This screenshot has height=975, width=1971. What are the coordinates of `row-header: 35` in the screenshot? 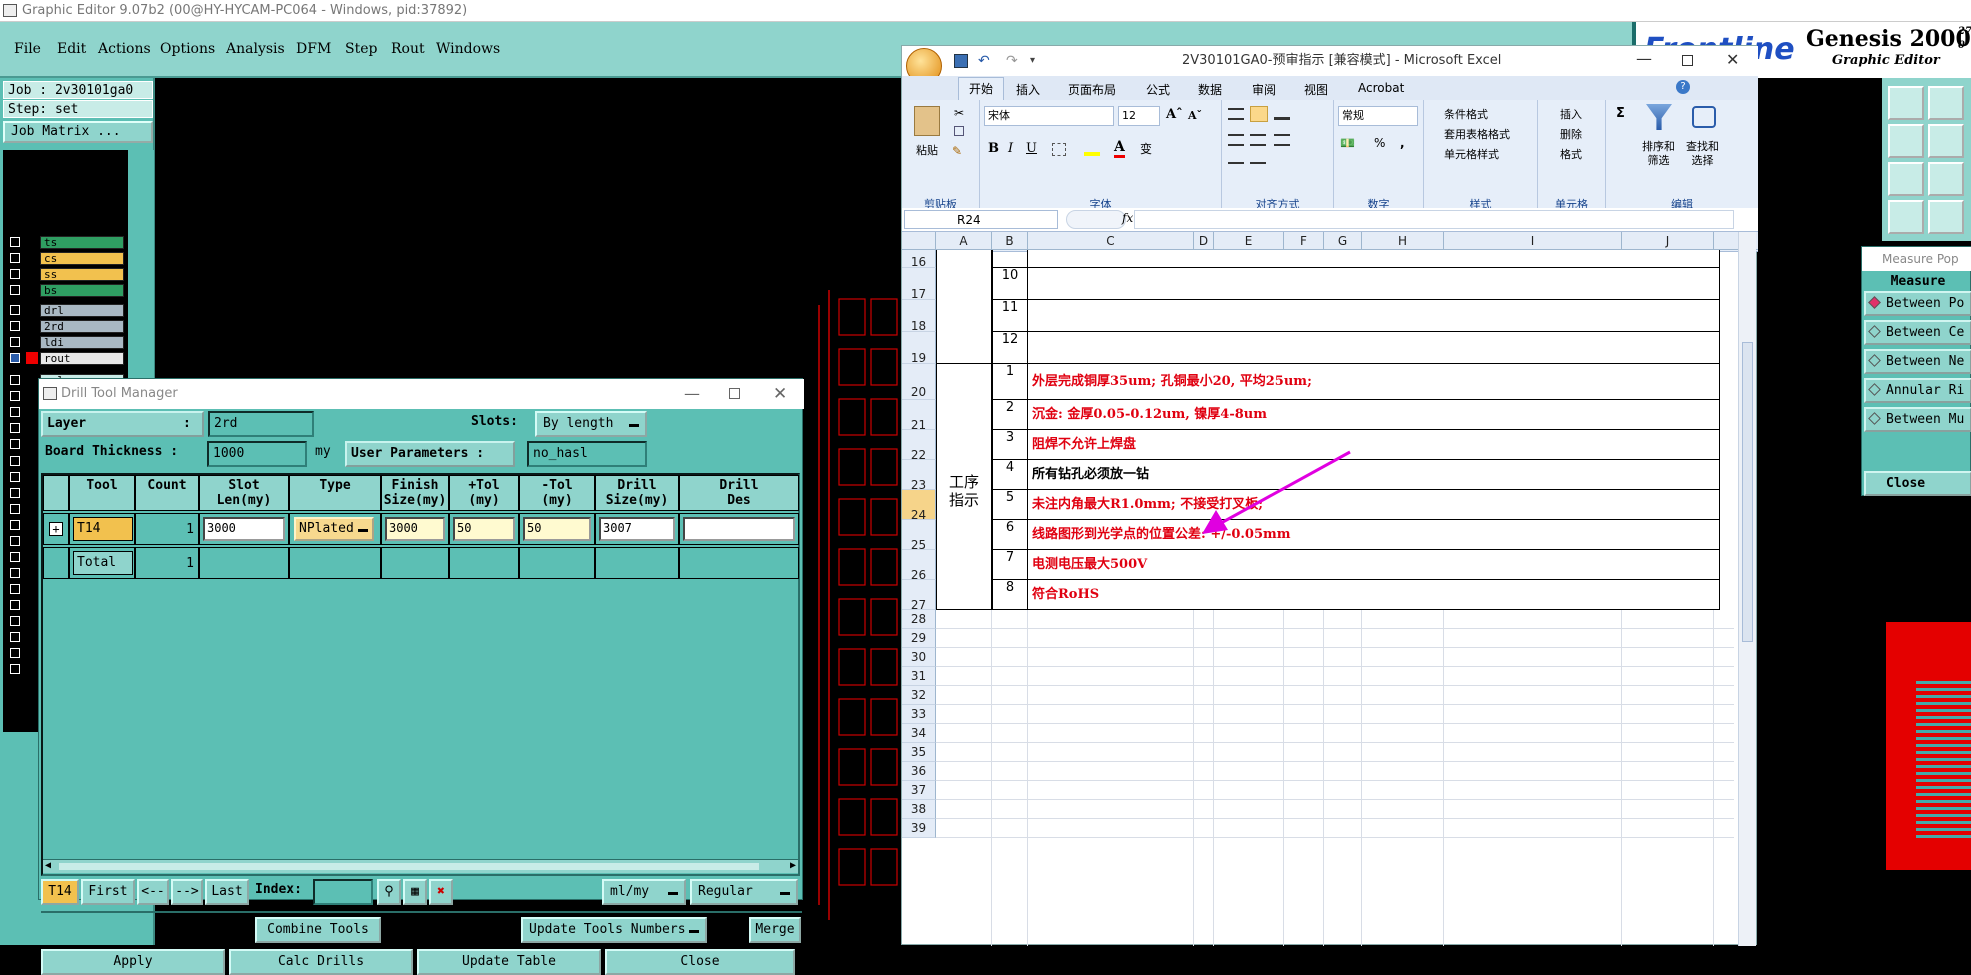 It's located at (919, 752).